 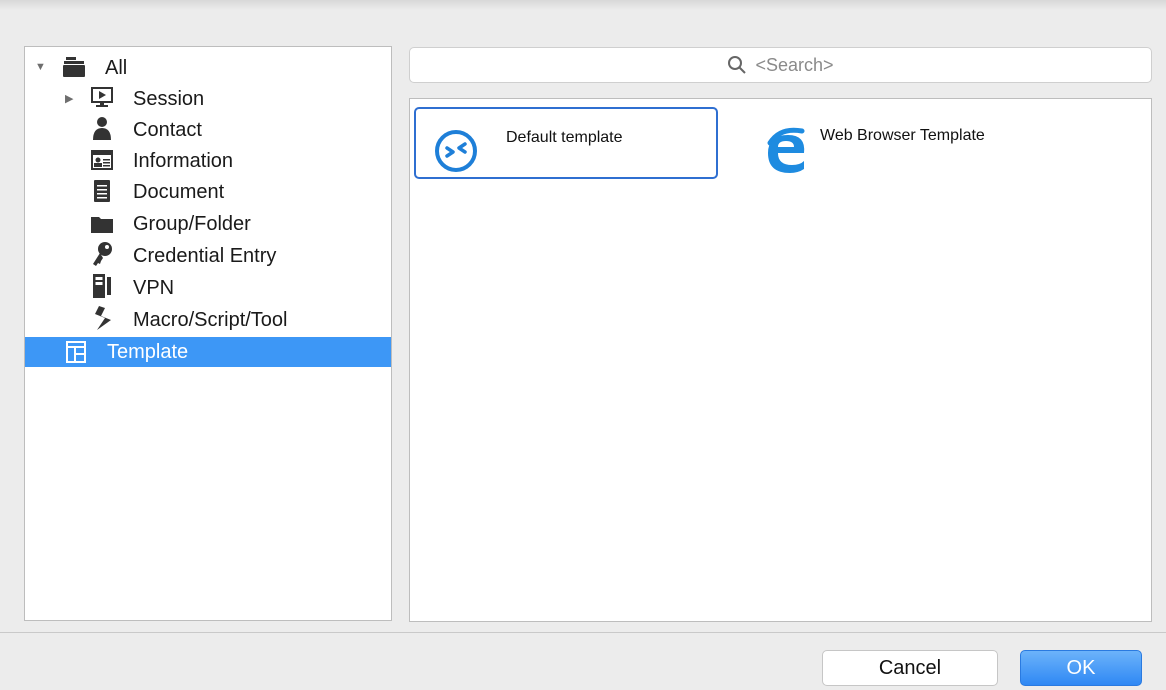 I want to click on tree-item-macro-script-tool: Macro/Script/Tool, so click(x=208, y=320).